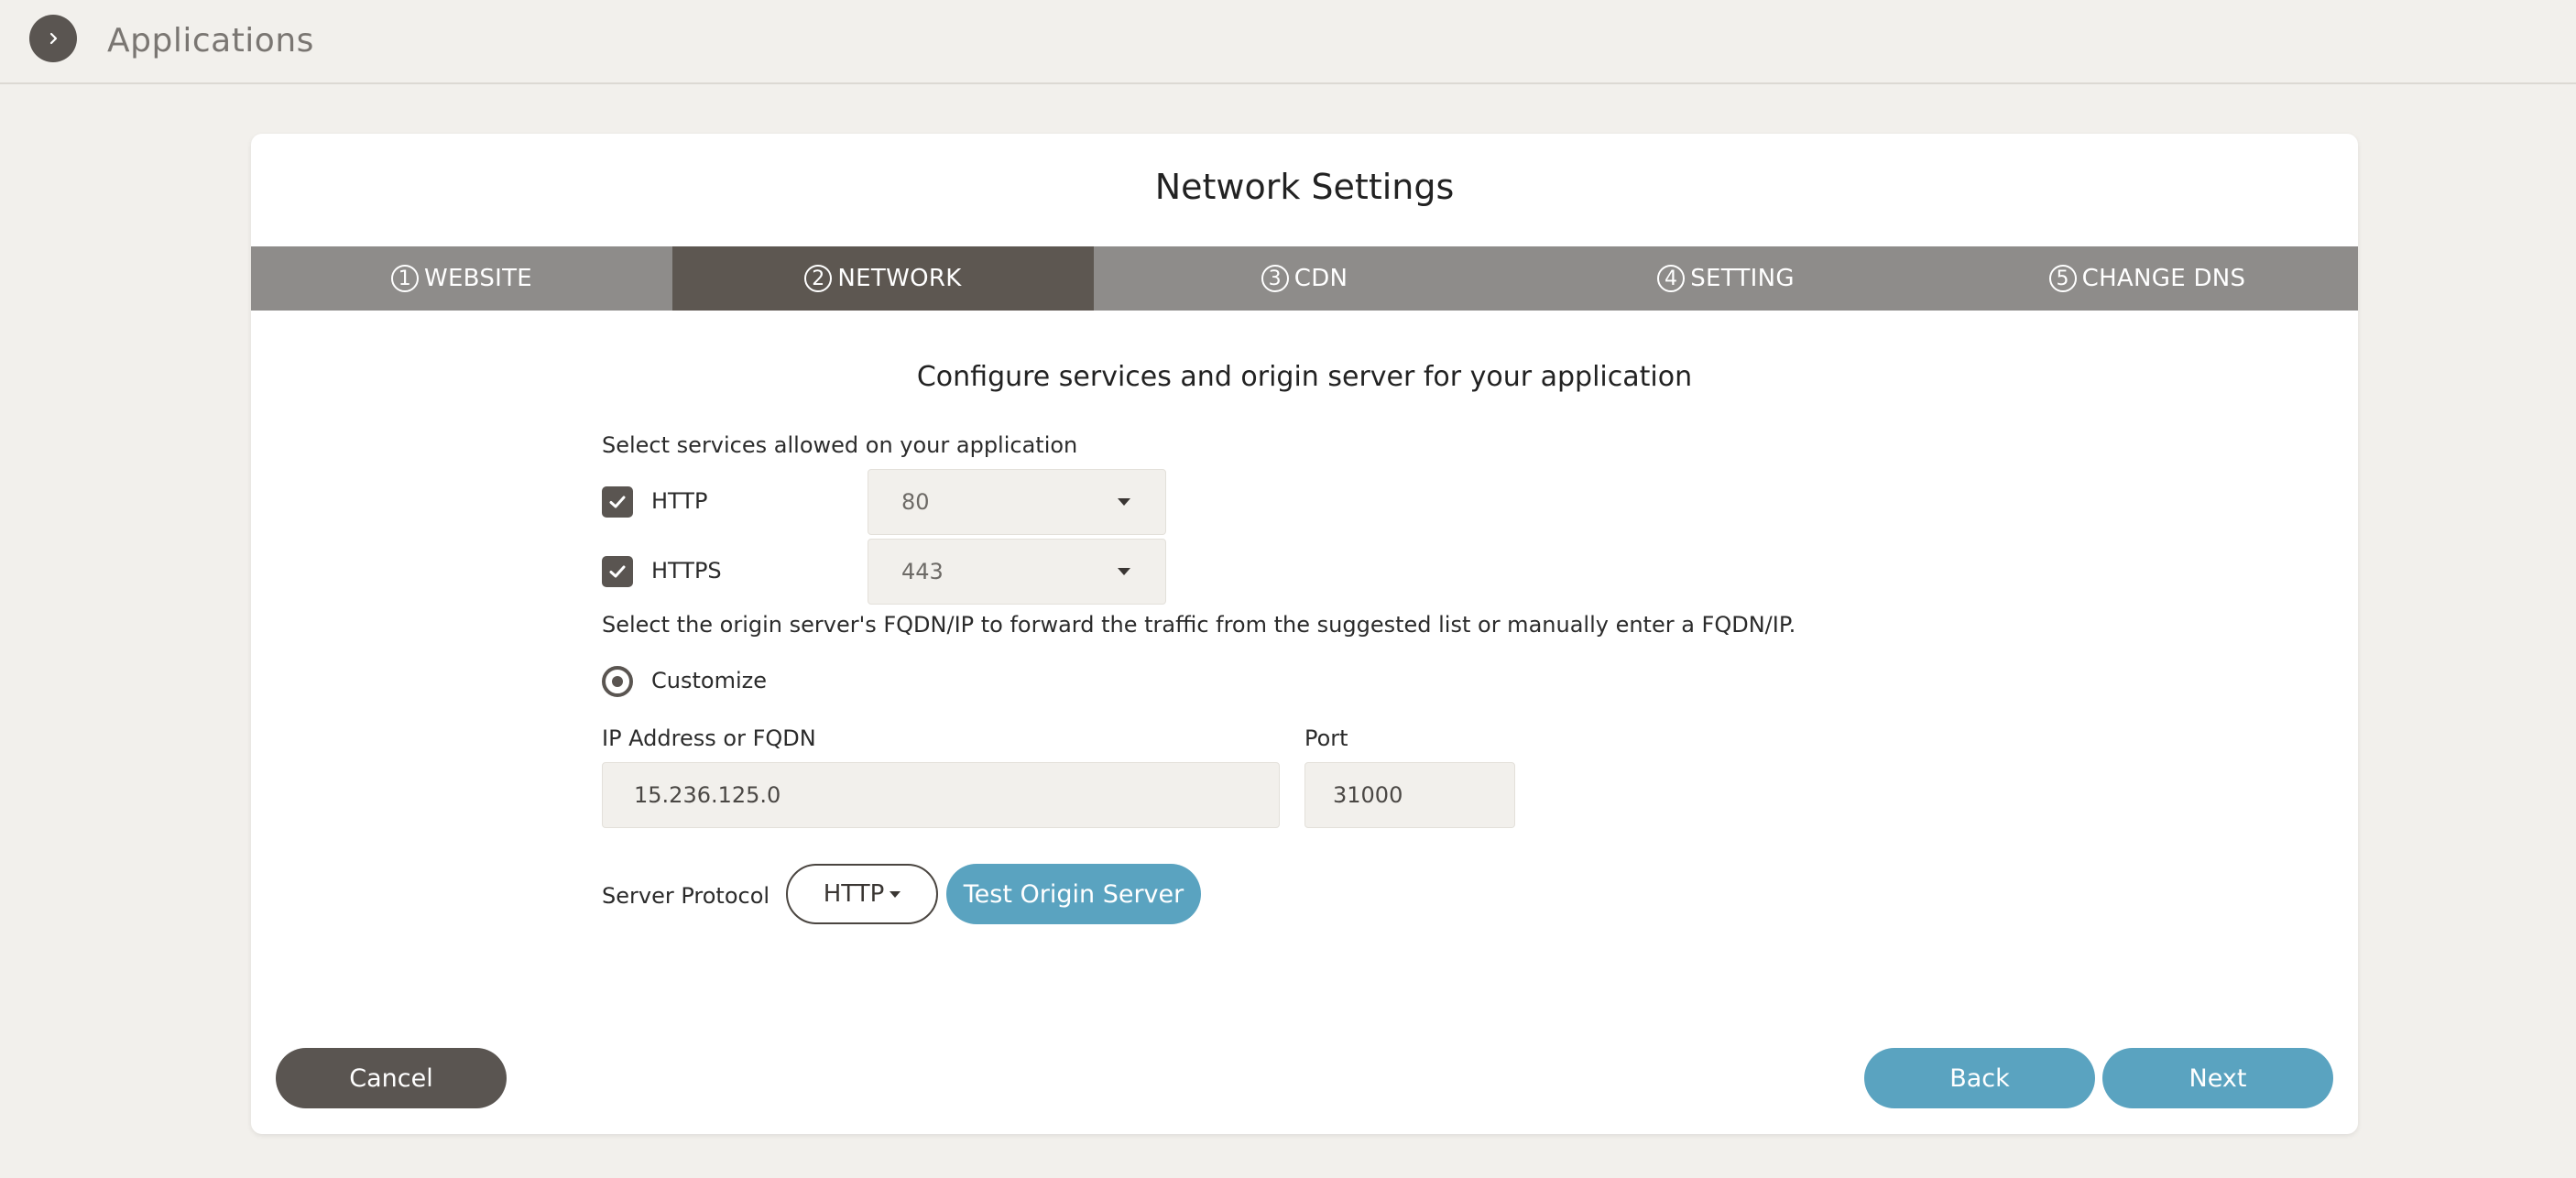 This screenshot has height=1178, width=2576. Describe the element at coordinates (923, 571) in the screenshot. I see `https-port-value: 443` at that location.